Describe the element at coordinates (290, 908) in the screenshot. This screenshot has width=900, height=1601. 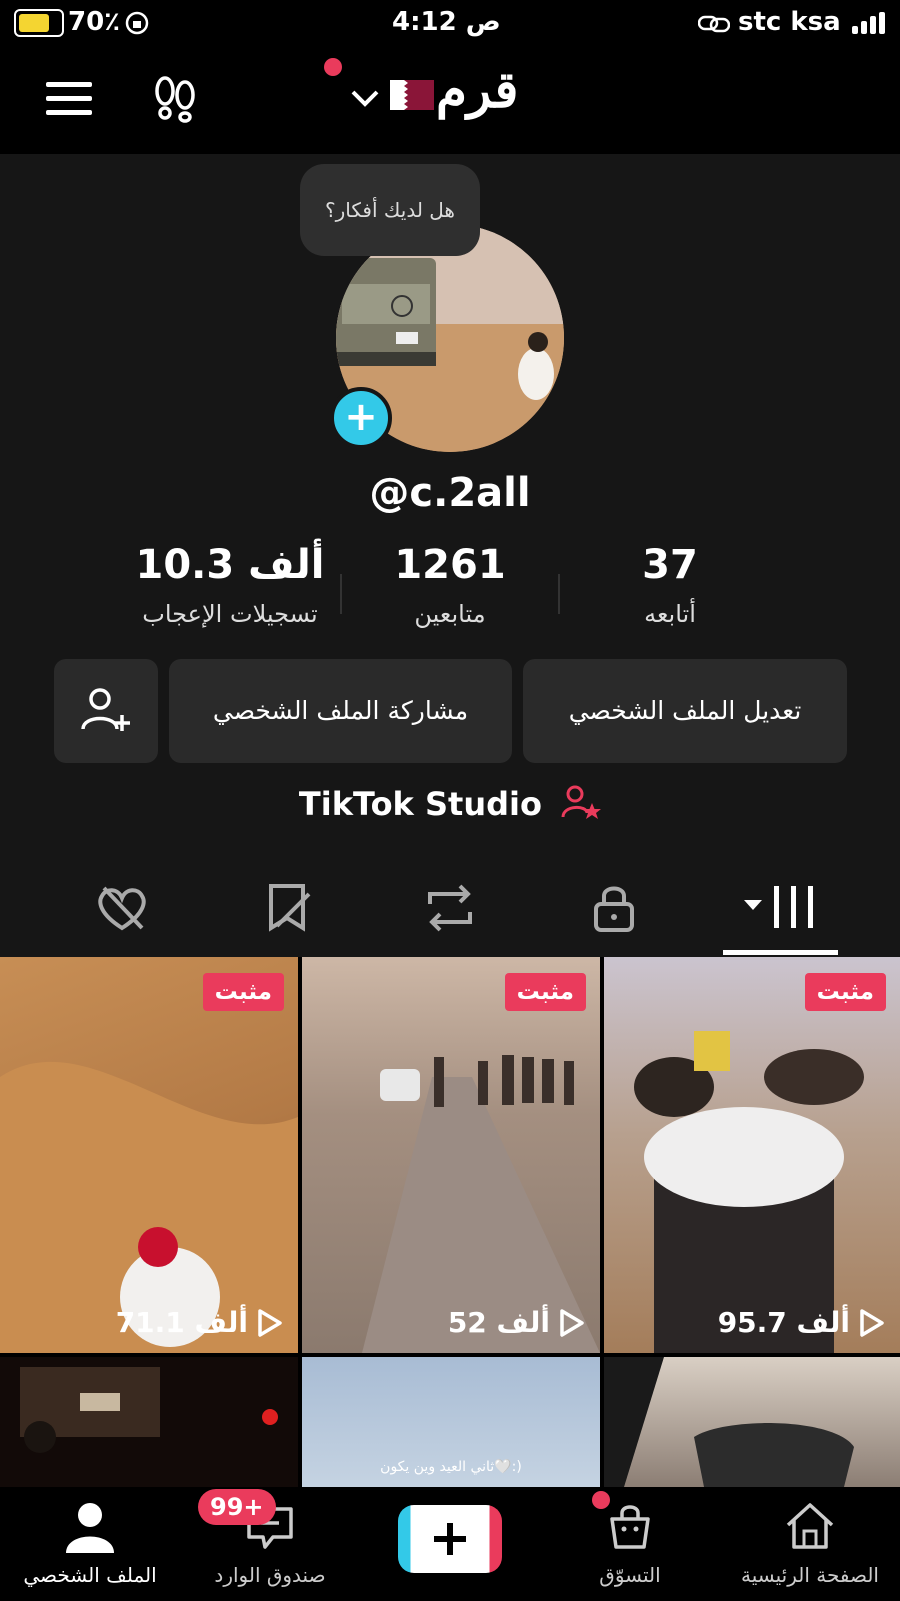
I see `hidden-bookmark-icon` at that location.